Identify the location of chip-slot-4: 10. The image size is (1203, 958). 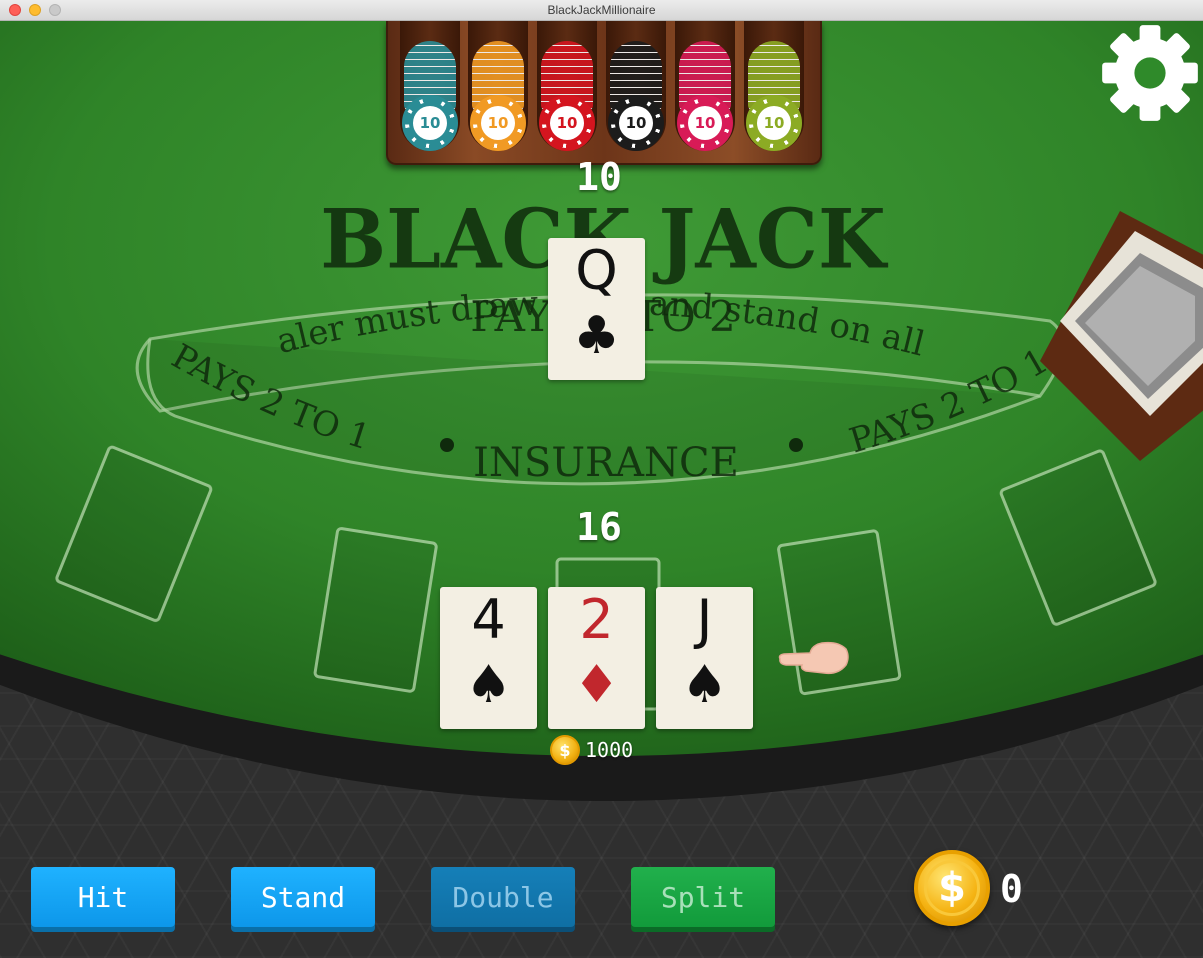
(636, 86).